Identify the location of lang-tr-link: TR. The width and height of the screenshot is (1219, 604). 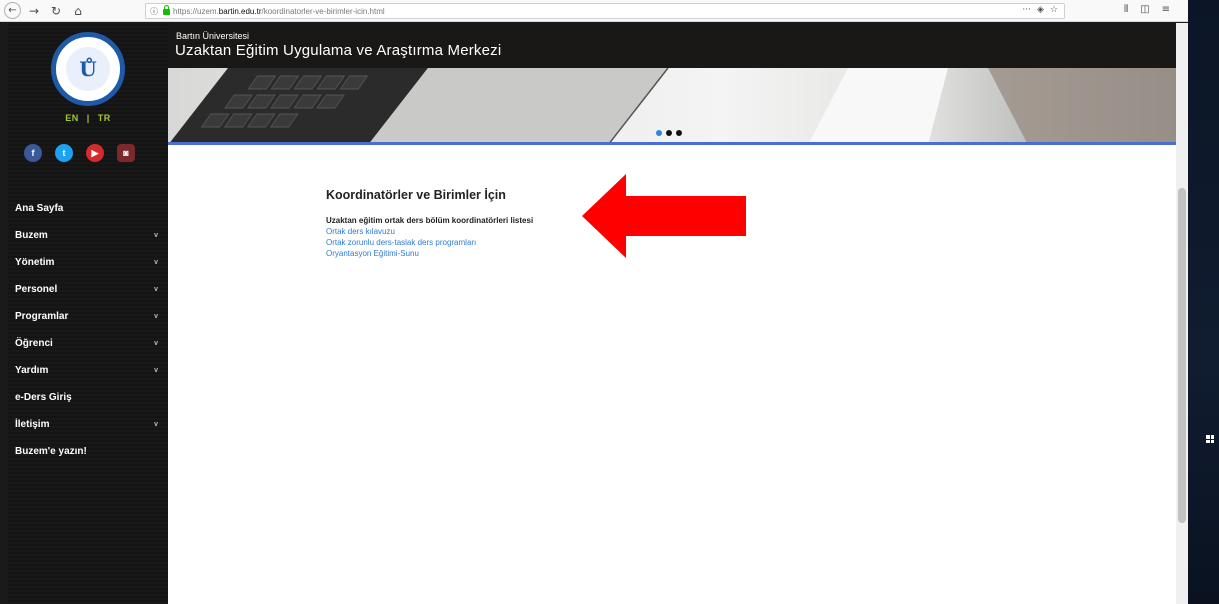
(104, 118).